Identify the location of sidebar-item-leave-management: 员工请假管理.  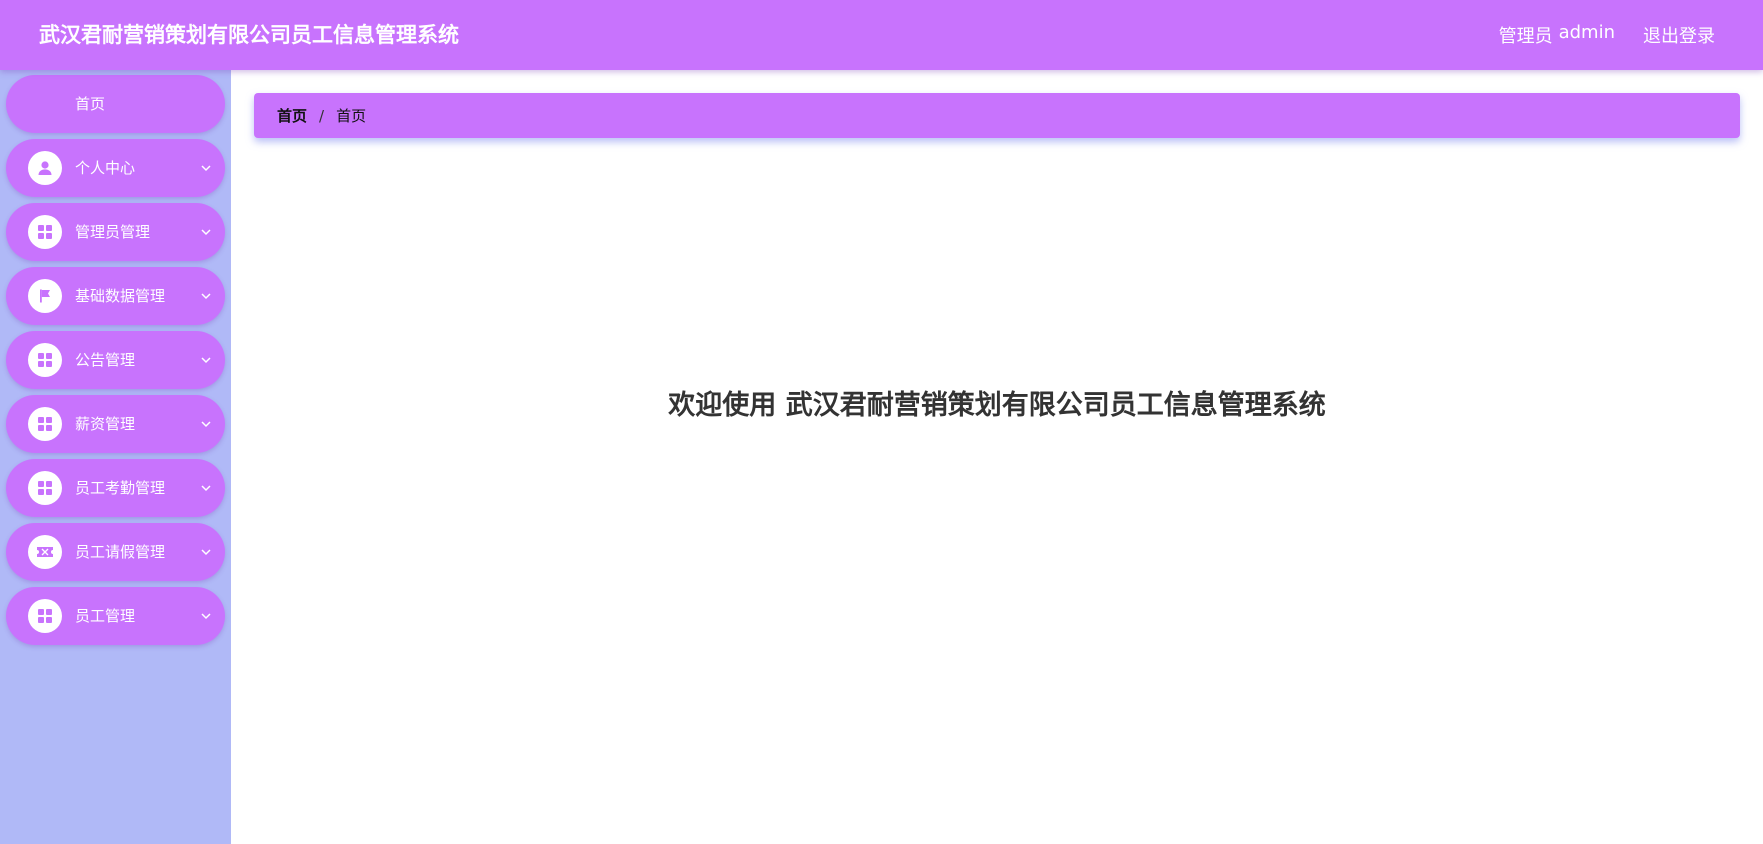
(115, 552).